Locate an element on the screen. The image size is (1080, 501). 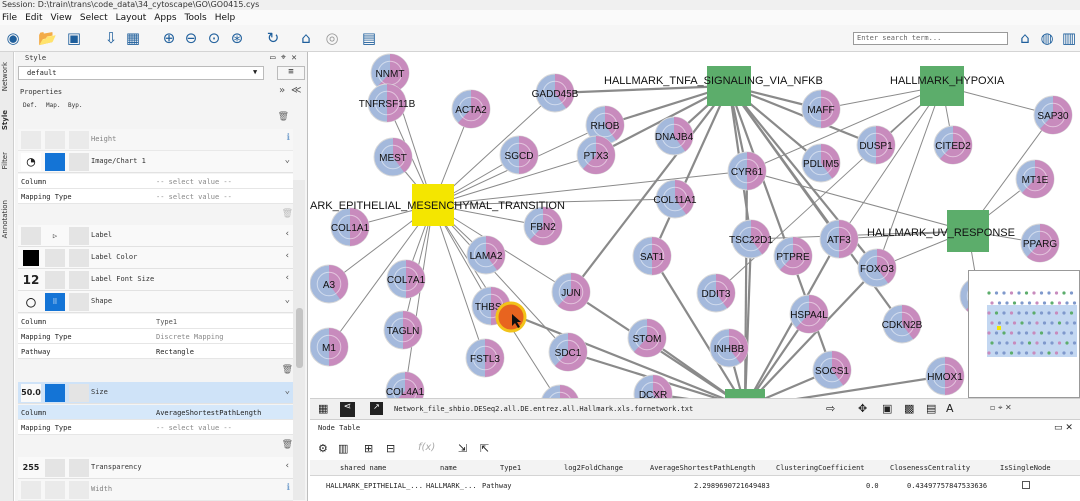
hide-icon: ◎ is located at coordinates (332, 38).